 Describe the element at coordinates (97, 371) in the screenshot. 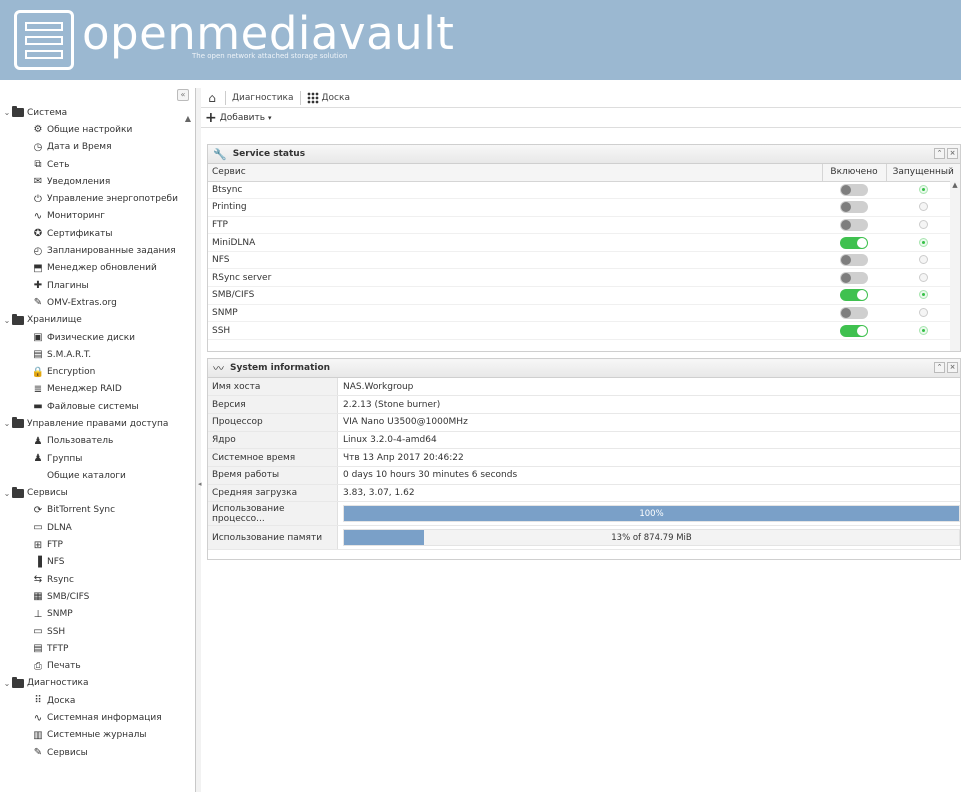

I see `sidebar-item: 🔒 Encryption` at that location.